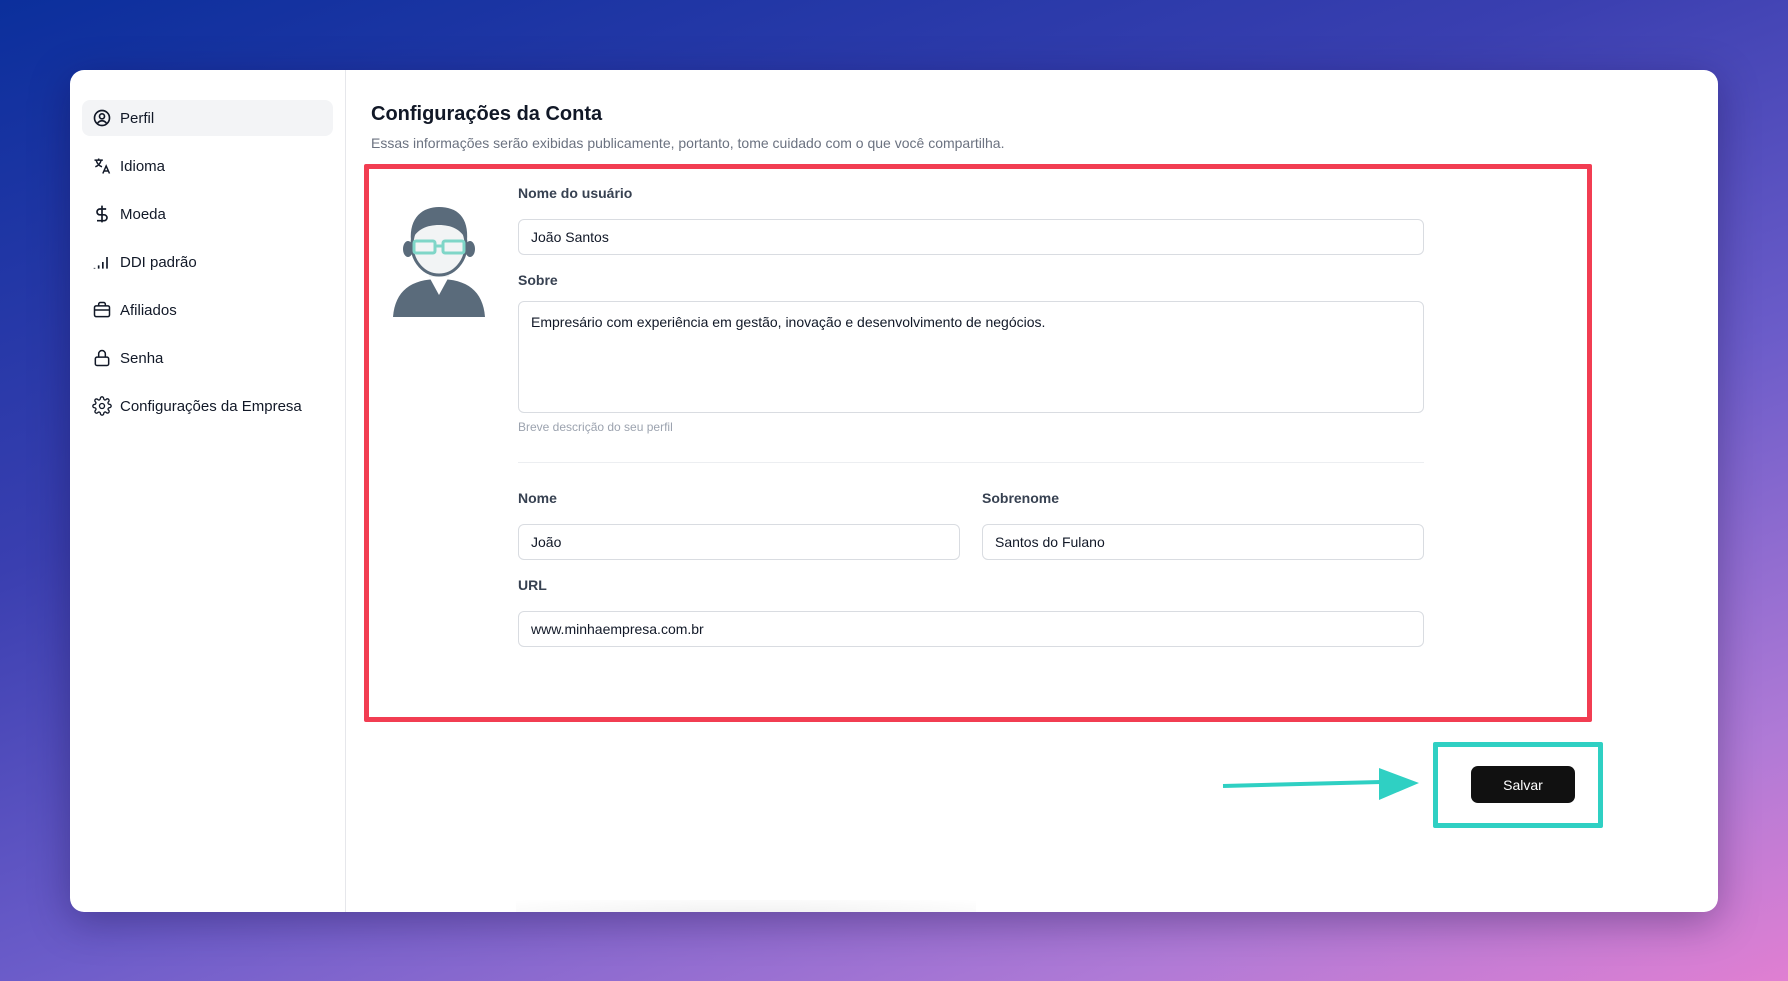 Image resolution: width=1788 pixels, height=981 pixels. Describe the element at coordinates (148, 310) in the screenshot. I see `sidebar-item-label: Afiliados` at that location.